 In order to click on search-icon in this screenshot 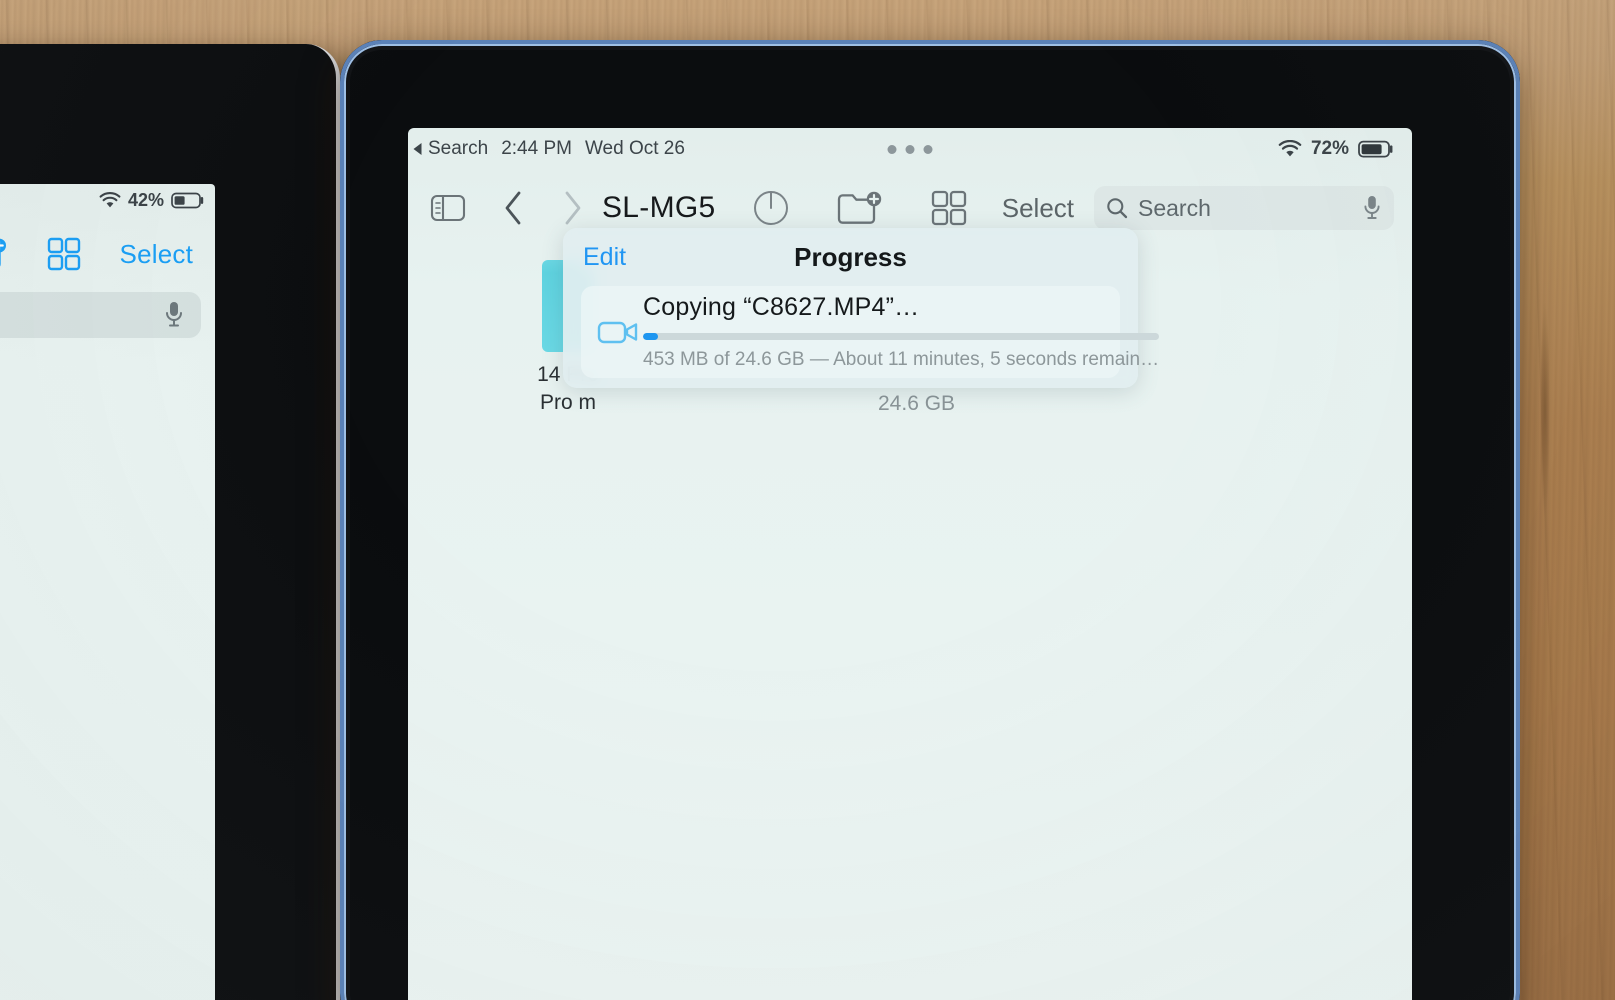, I will do `click(1117, 208)`.